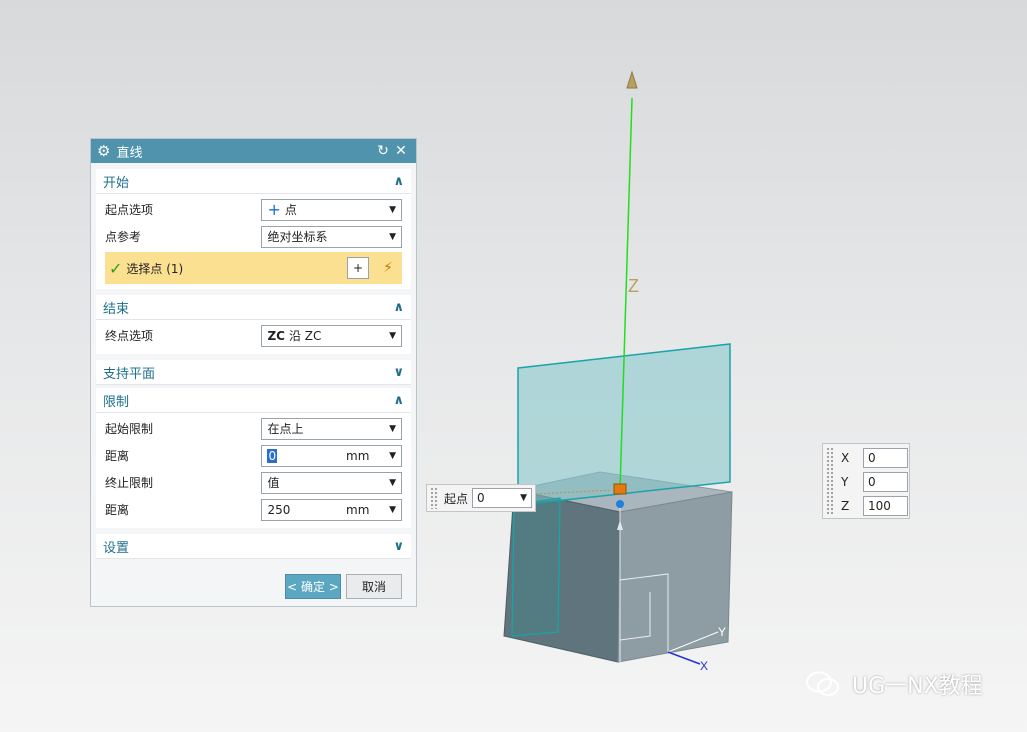 The width and height of the screenshot is (1027, 732). I want to click on z-direction-arrow, so click(632, 79).